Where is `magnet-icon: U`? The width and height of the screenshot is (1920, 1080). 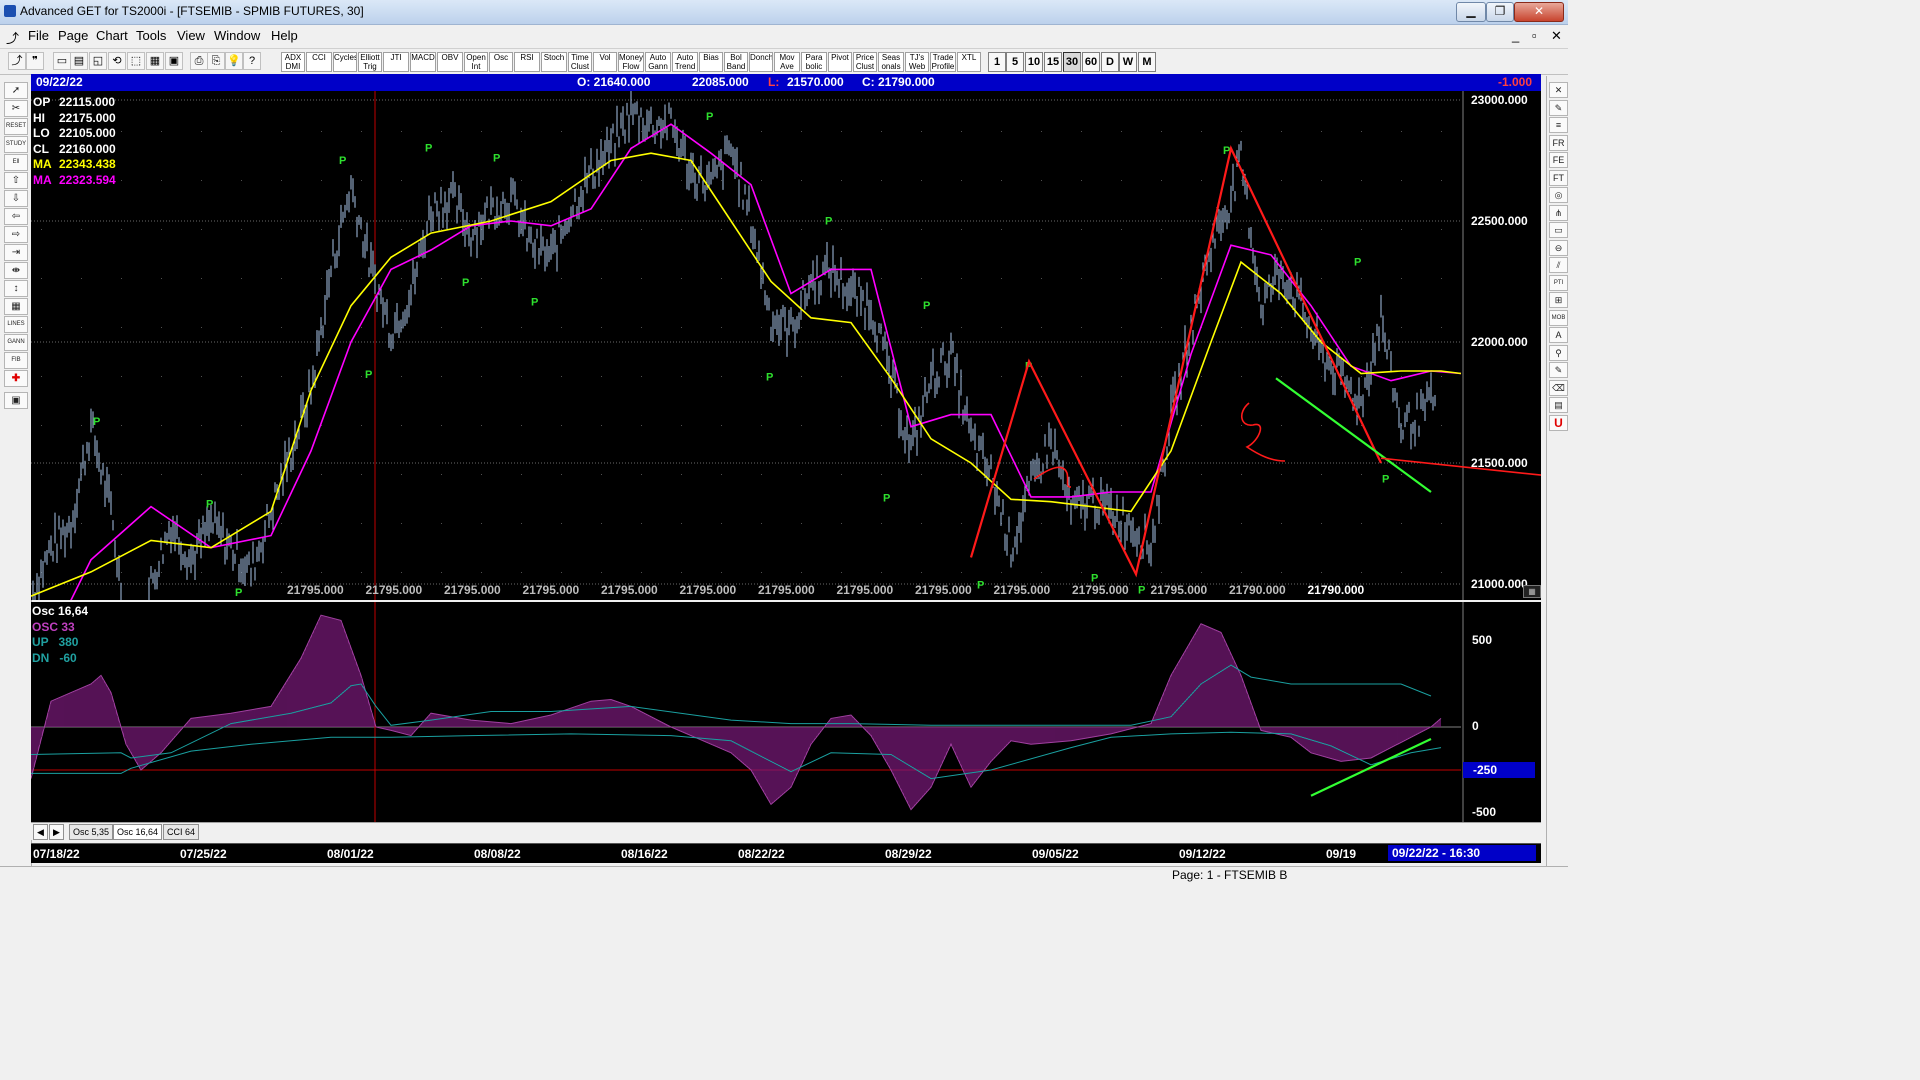 magnet-icon: U is located at coordinates (1558, 422).